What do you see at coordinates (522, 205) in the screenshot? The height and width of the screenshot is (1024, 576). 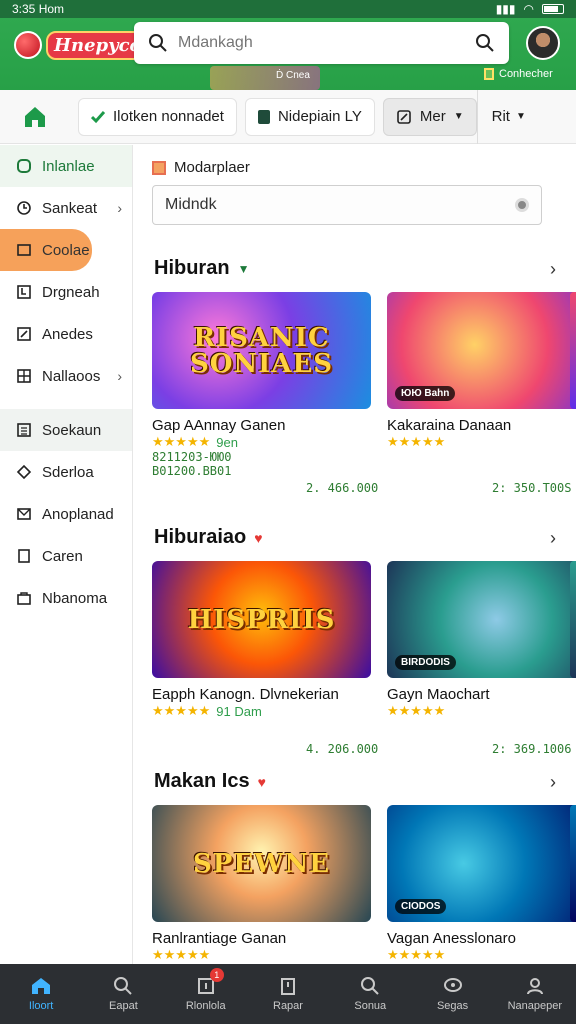 I see `clear-icon` at bounding box center [522, 205].